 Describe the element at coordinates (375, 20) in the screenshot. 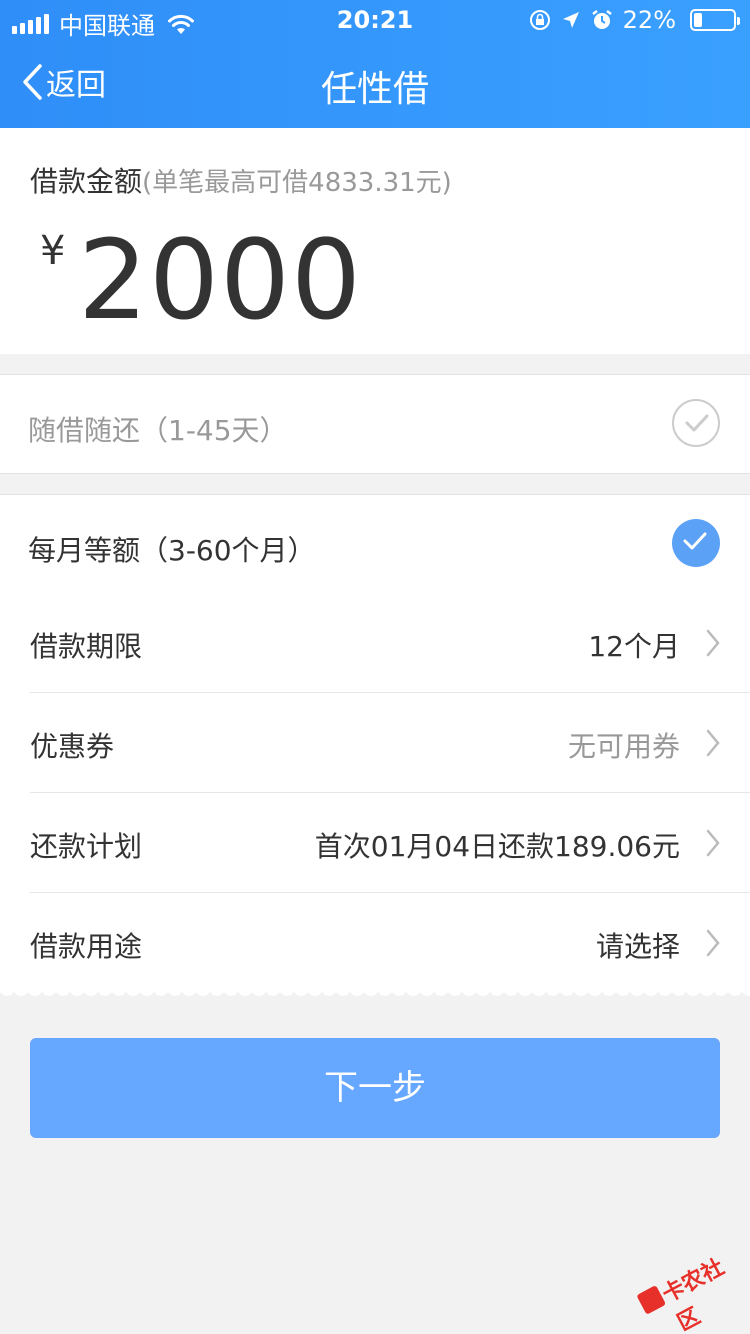

I see `status-bar: 中国联通 20:21 22%` at that location.